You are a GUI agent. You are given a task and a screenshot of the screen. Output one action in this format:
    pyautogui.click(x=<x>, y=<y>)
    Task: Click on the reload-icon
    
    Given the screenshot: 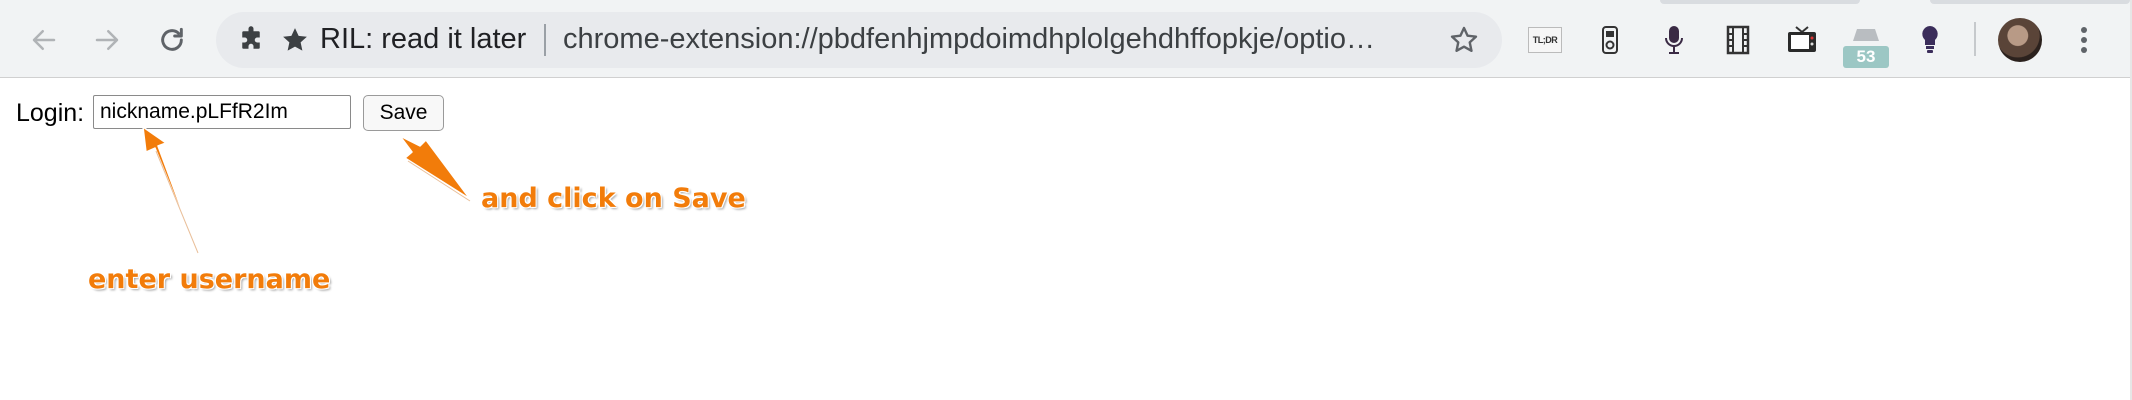 What is the action you would take?
    pyautogui.click(x=172, y=39)
    